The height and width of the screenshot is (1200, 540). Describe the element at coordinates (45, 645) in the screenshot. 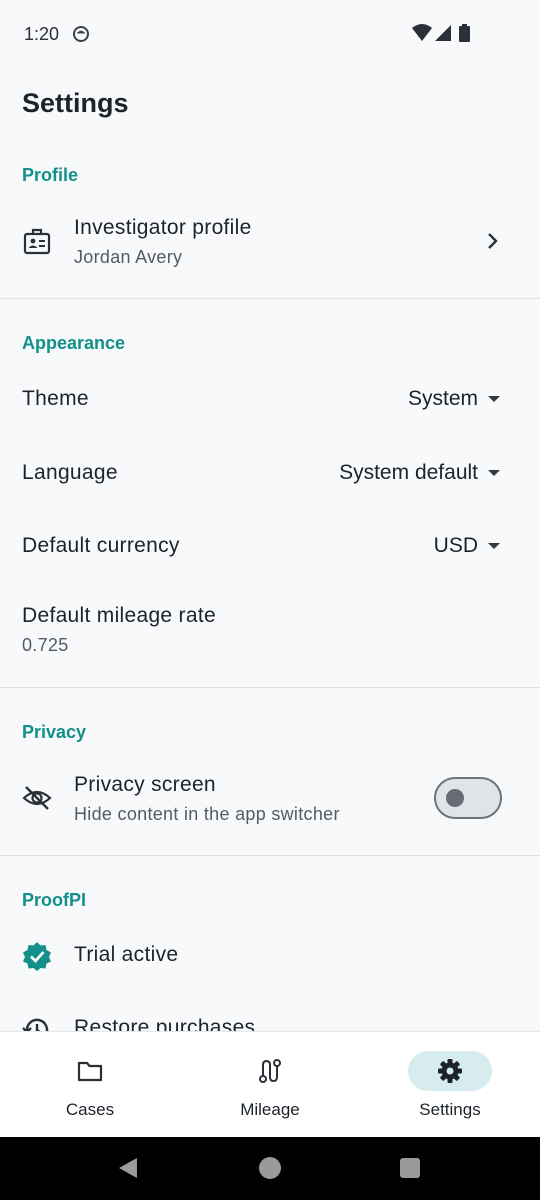

I see `mileage-rate-value: 0.725` at that location.